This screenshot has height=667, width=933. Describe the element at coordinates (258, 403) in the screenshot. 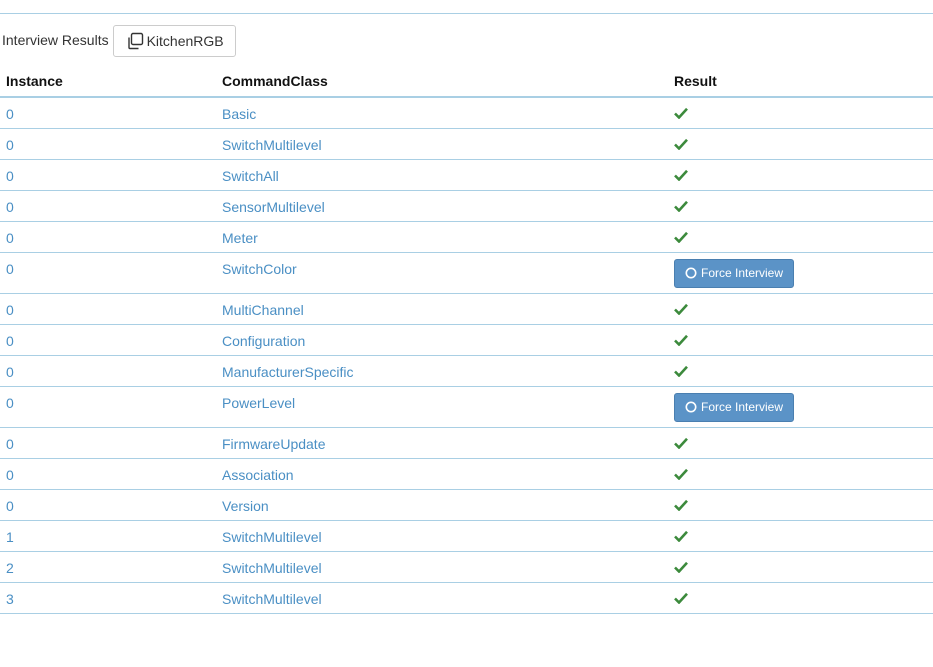

I see `commandclass-link: PowerLevel` at that location.